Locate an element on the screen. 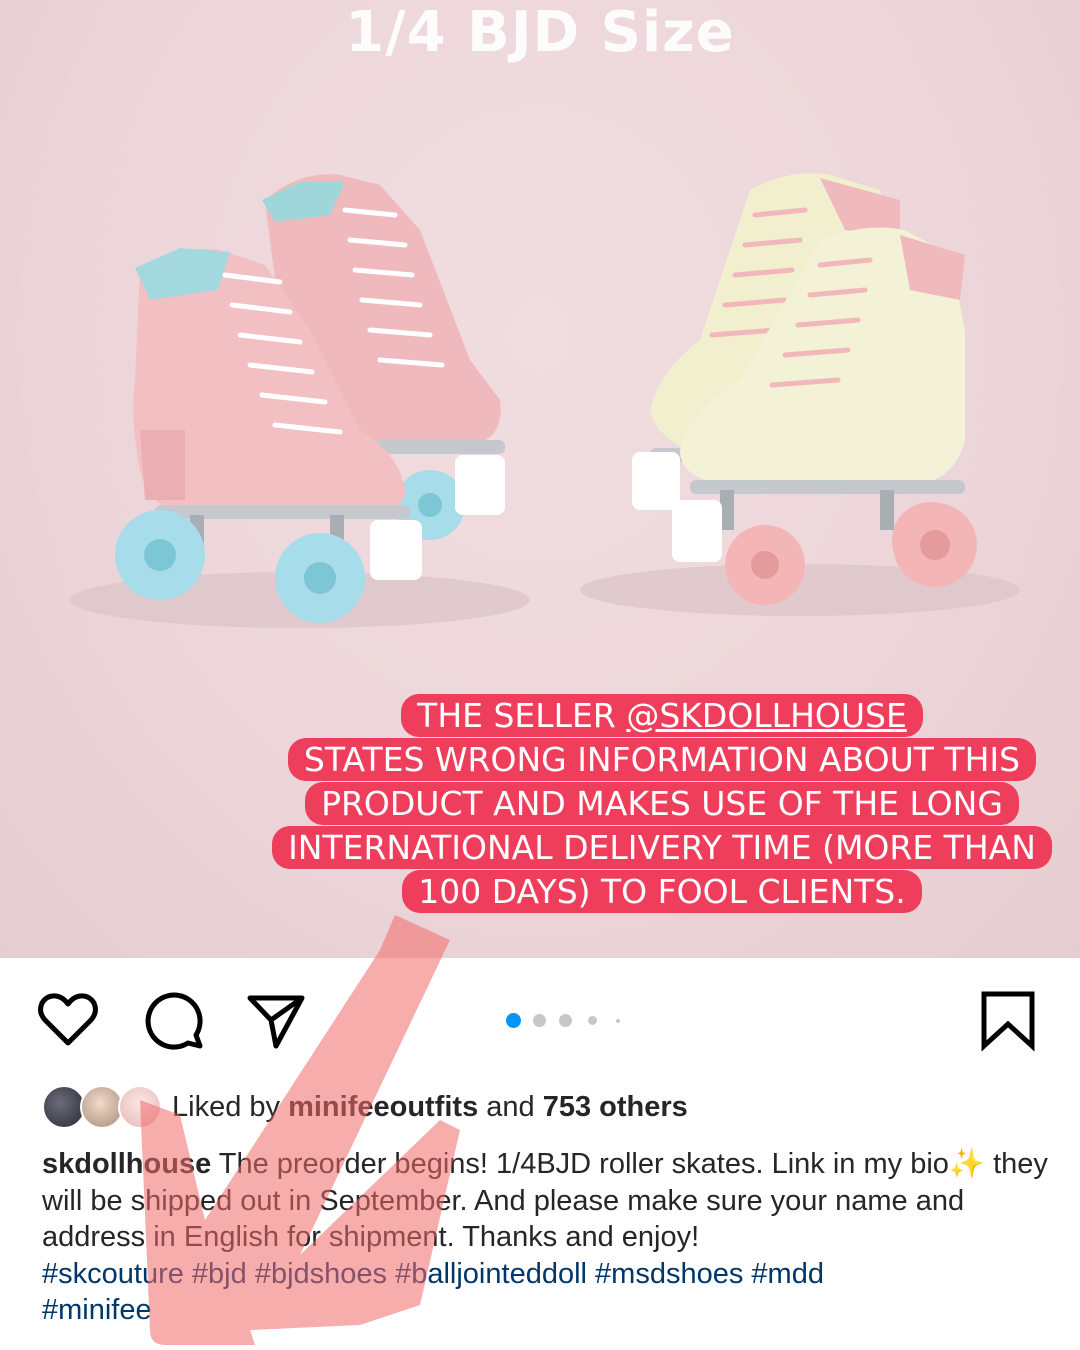 This screenshot has width=1080, height=1350. photo-title: 1/4 BJD Size is located at coordinates (540, 32).